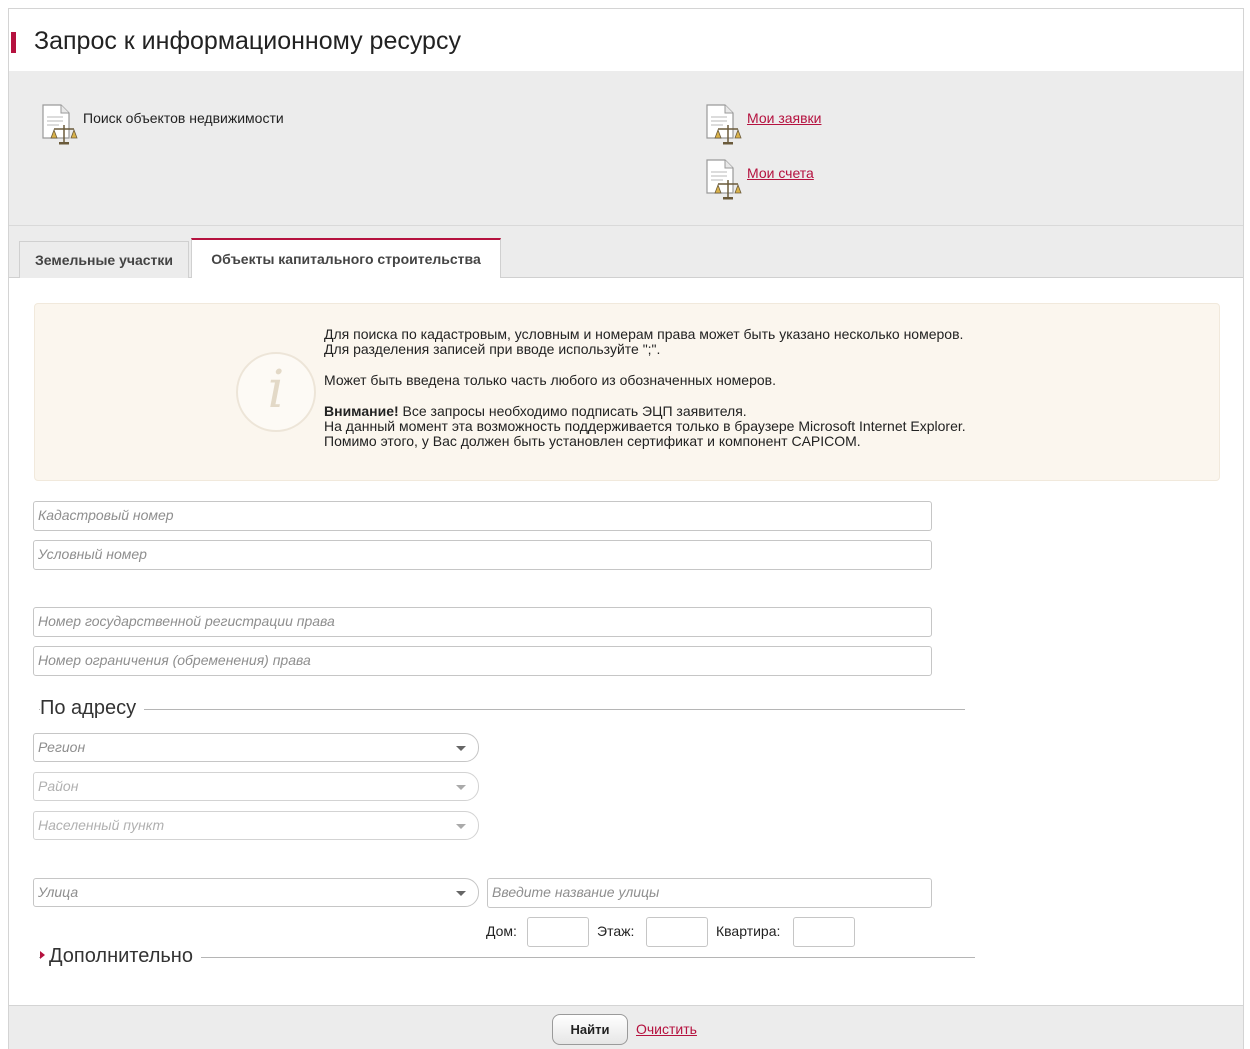  What do you see at coordinates (58, 892) in the screenshot?
I see `street-select-value: Улица` at bounding box center [58, 892].